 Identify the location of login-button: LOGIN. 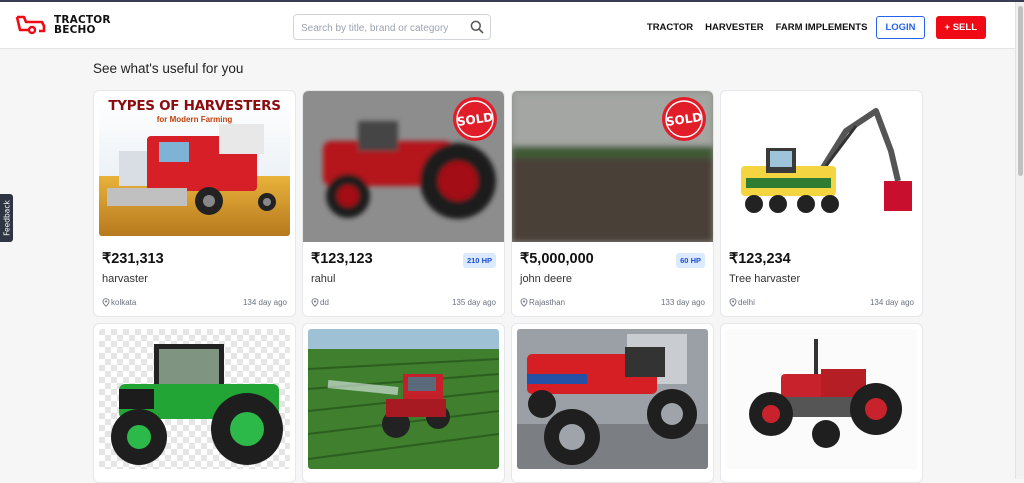
(900, 27).